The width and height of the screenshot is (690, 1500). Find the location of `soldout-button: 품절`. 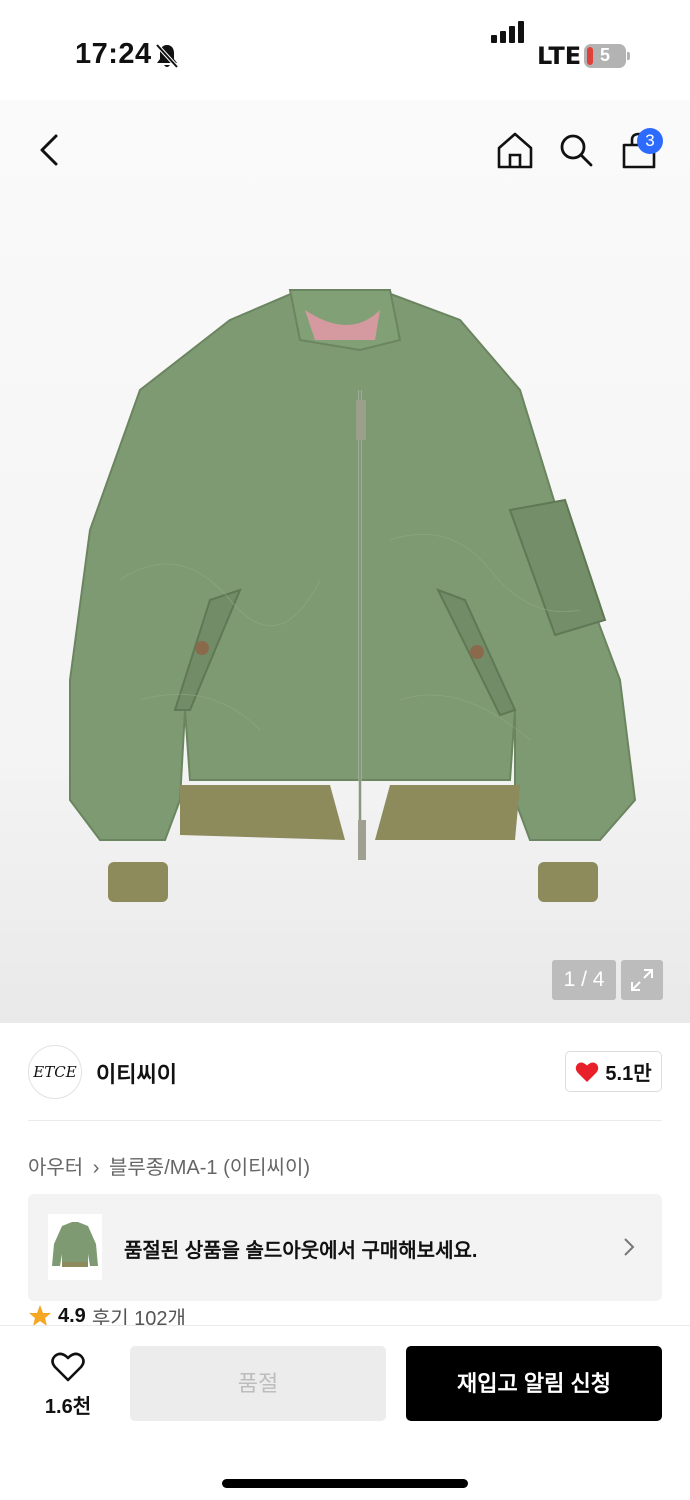

soldout-button: 품절 is located at coordinates (258, 1383).